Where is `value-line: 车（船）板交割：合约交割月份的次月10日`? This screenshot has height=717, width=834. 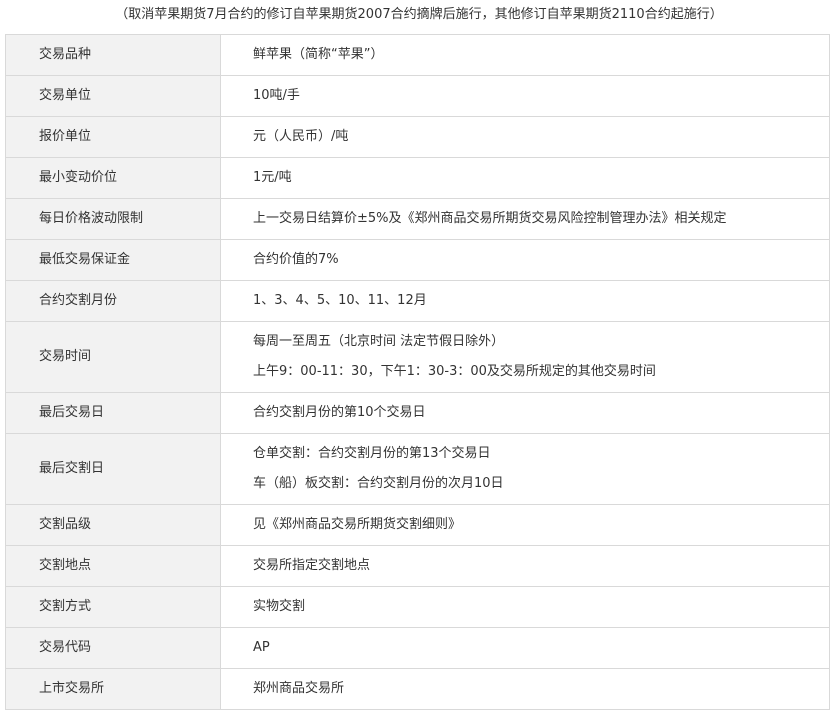
value-line: 车（船）板交割：合约交割月份的次月10日 is located at coordinates (378, 483).